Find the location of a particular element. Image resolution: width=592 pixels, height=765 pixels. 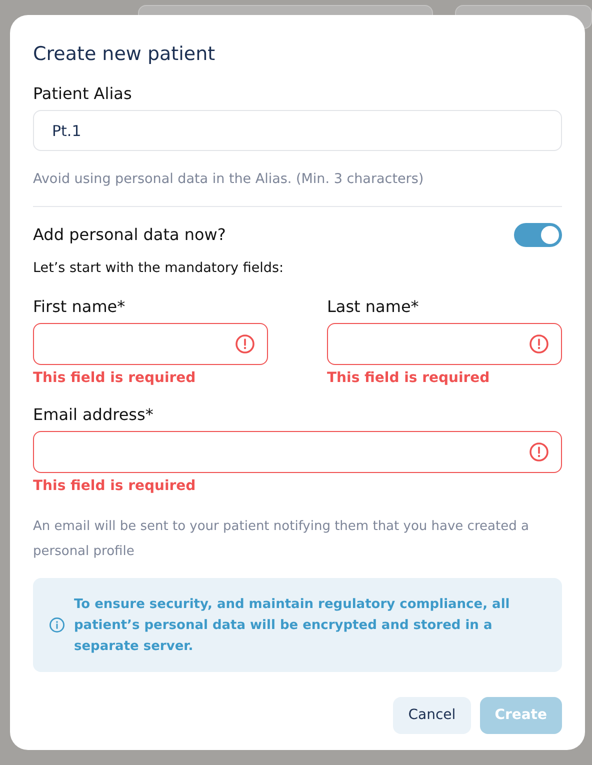

field-label: Email address* is located at coordinates (93, 415).